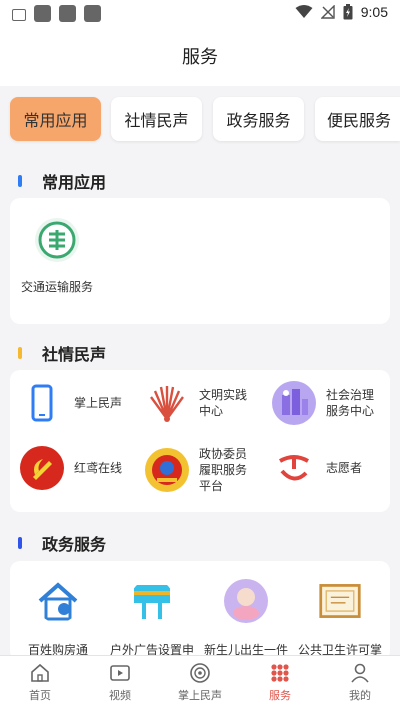 The image size is (400, 711). What do you see at coordinates (58, 601) in the screenshot?
I see `house-icon` at bounding box center [58, 601].